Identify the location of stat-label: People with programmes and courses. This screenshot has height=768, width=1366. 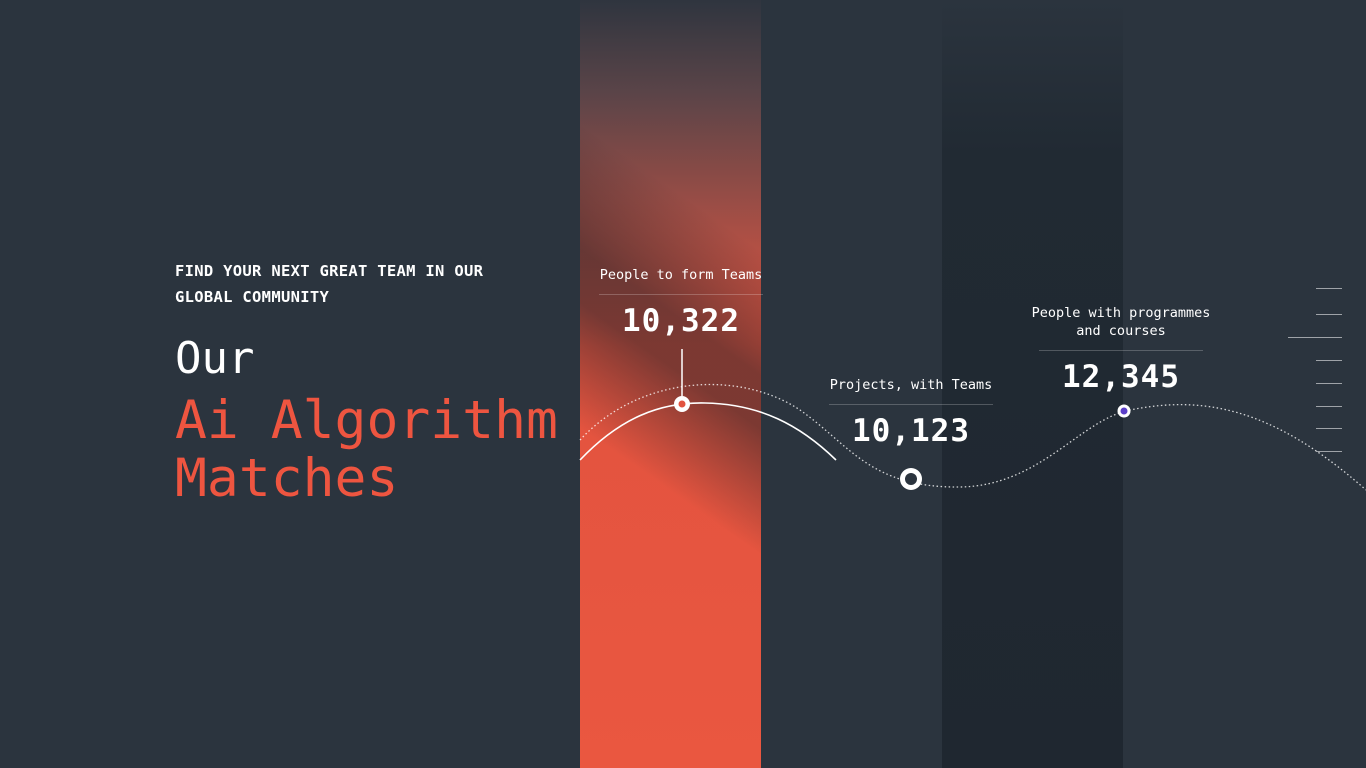
(1121, 322).